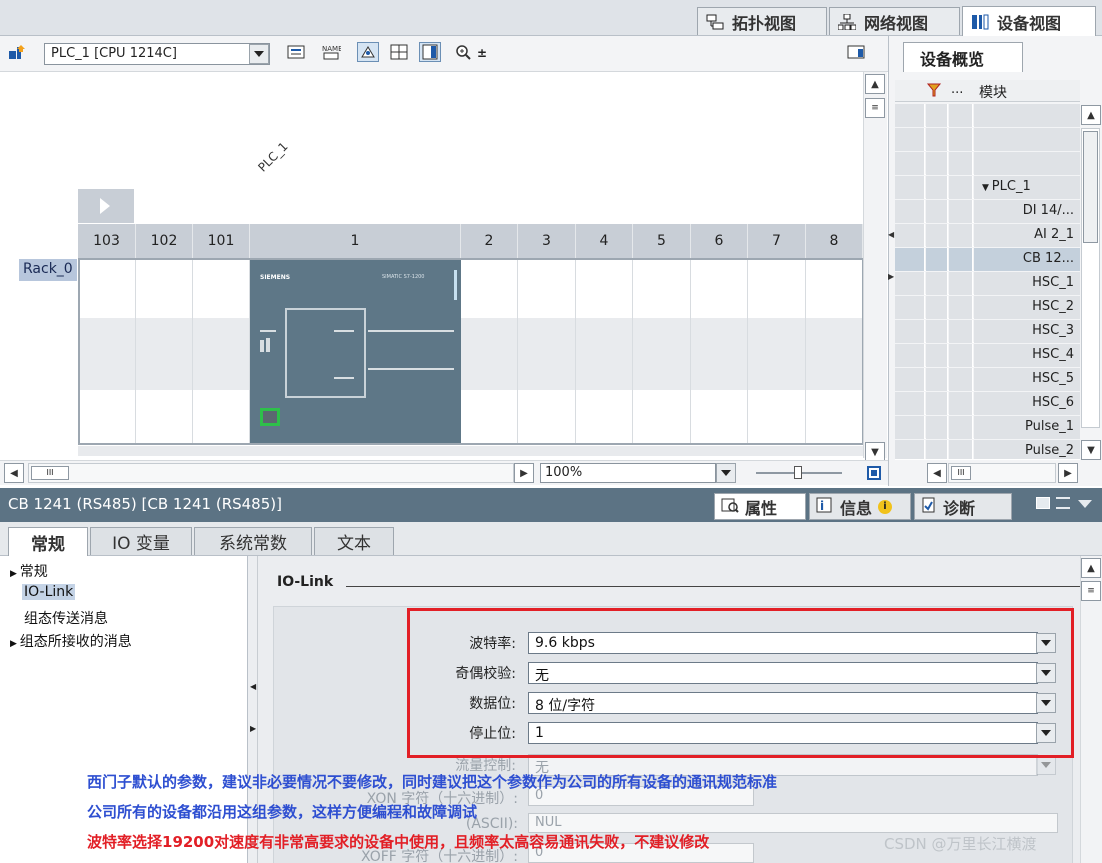 Image resolution: width=1102 pixels, height=863 pixels. What do you see at coordinates (934, 92) in the screenshot?
I see `module-filter-icon` at bounding box center [934, 92].